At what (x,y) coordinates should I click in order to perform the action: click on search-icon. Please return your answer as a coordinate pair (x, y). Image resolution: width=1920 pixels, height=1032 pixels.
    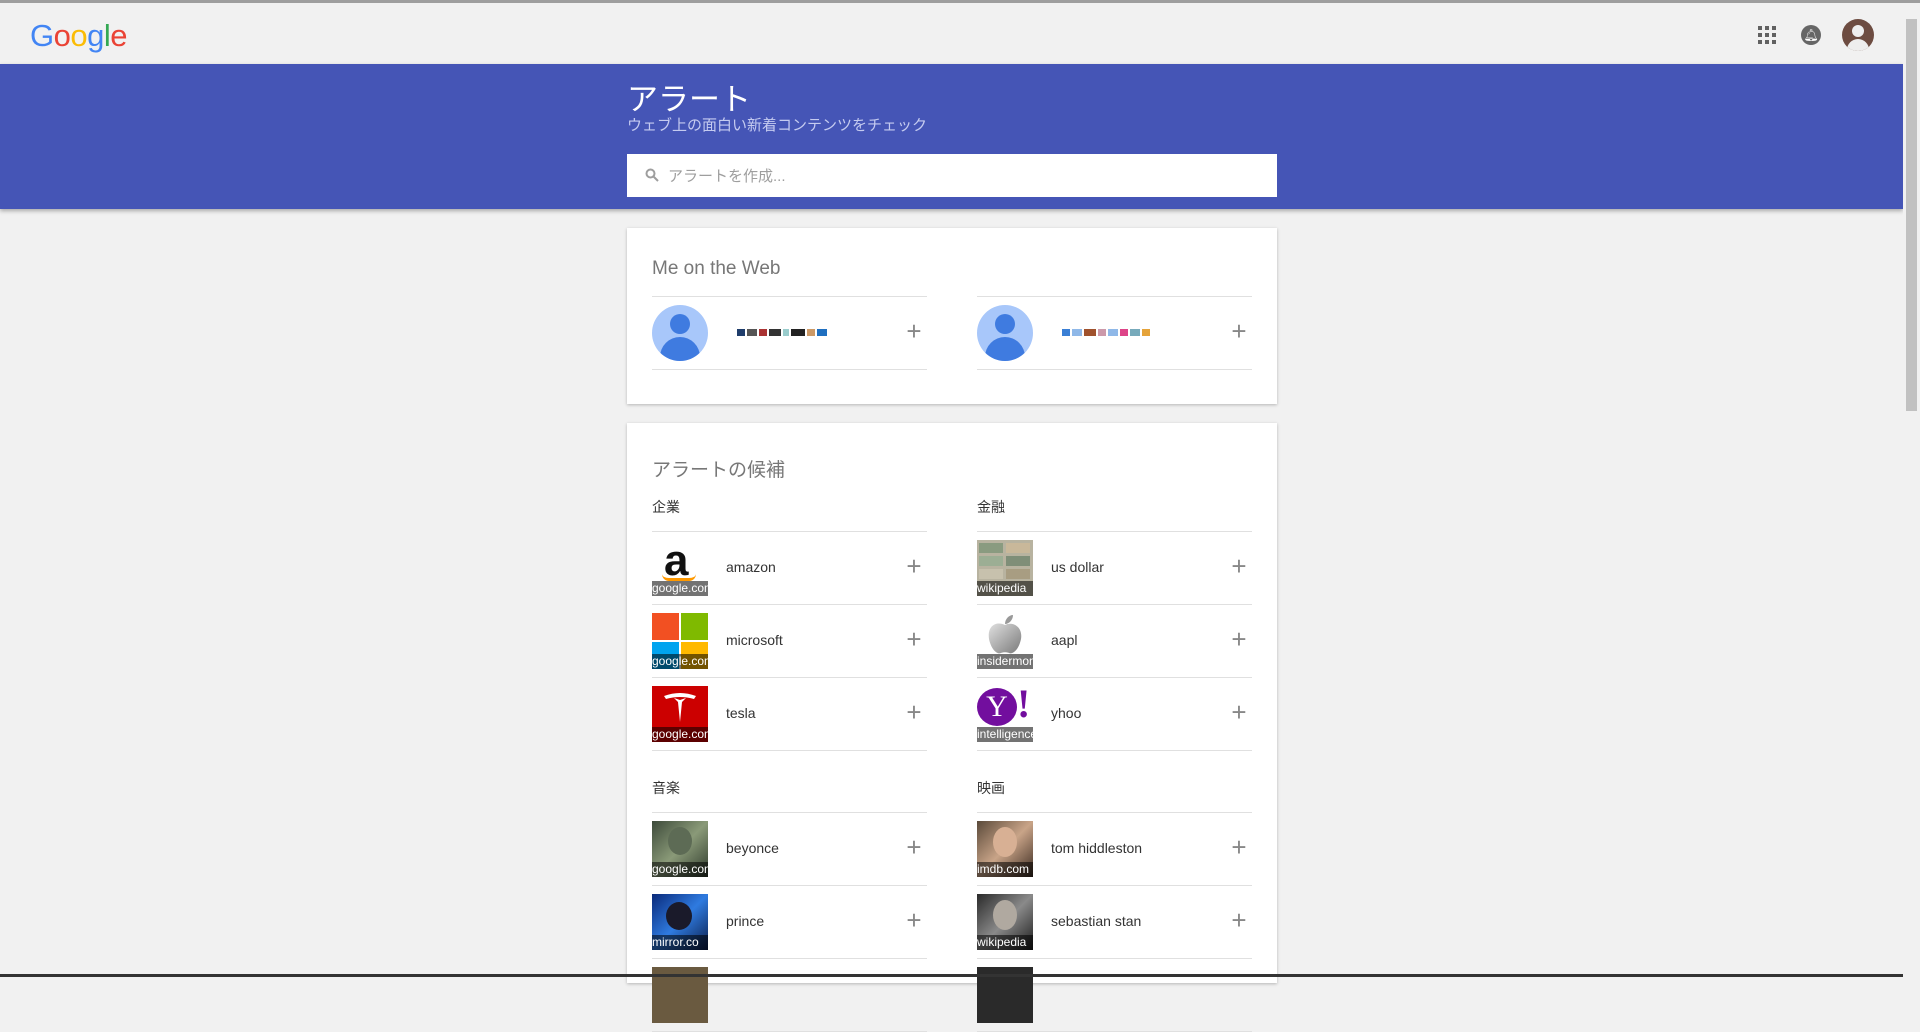
    Looking at the image, I should click on (652, 175).